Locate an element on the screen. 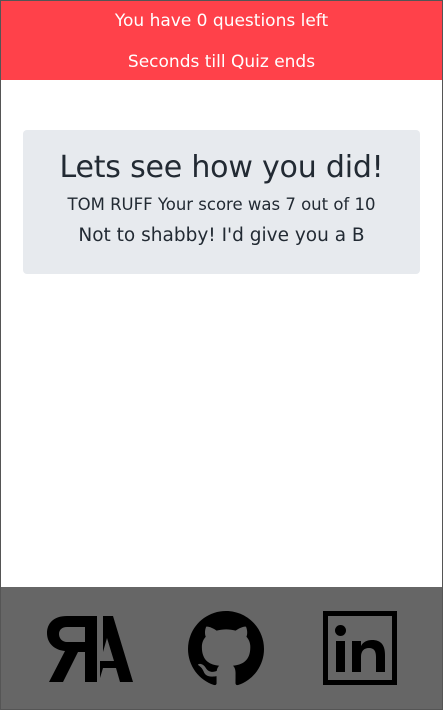 The height and width of the screenshot is (710, 443). portfolio-link is located at coordinates (89, 649).